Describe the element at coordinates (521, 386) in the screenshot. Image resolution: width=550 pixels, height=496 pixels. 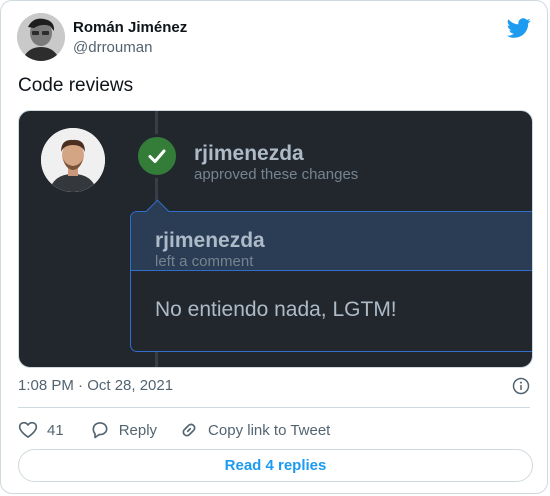
I see `info-icon` at that location.